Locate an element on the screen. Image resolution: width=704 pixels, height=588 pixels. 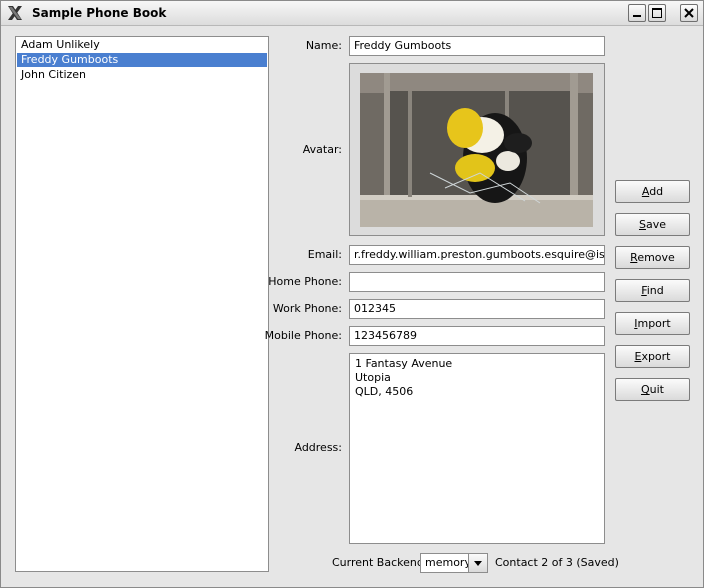
address-label: Address: is located at coordinates (318, 447).